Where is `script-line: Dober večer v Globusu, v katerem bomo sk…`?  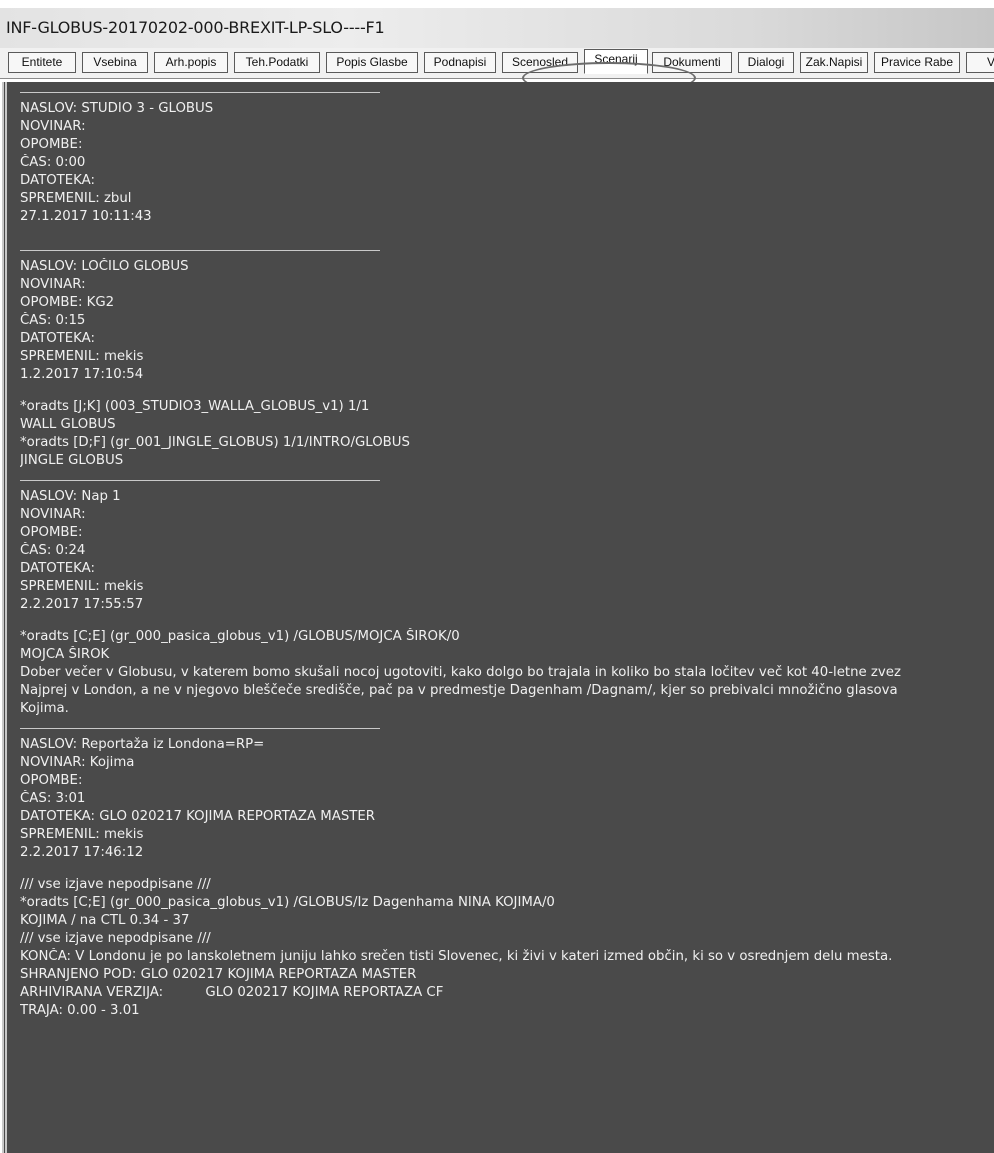
script-line: Dober večer v Globusu, v katerem bomo sk… is located at coordinates (460, 672).